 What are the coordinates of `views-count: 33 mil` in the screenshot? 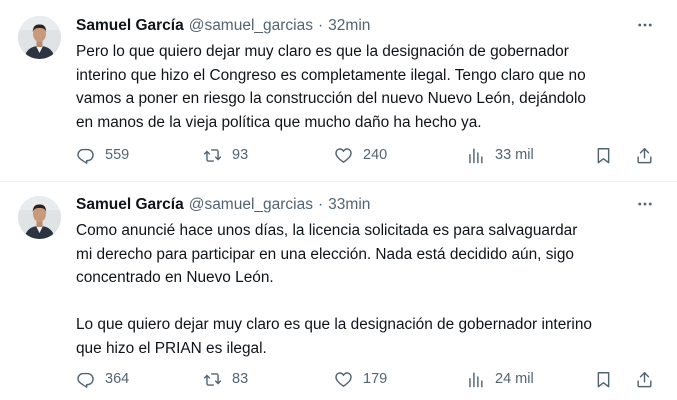 It's located at (514, 155).